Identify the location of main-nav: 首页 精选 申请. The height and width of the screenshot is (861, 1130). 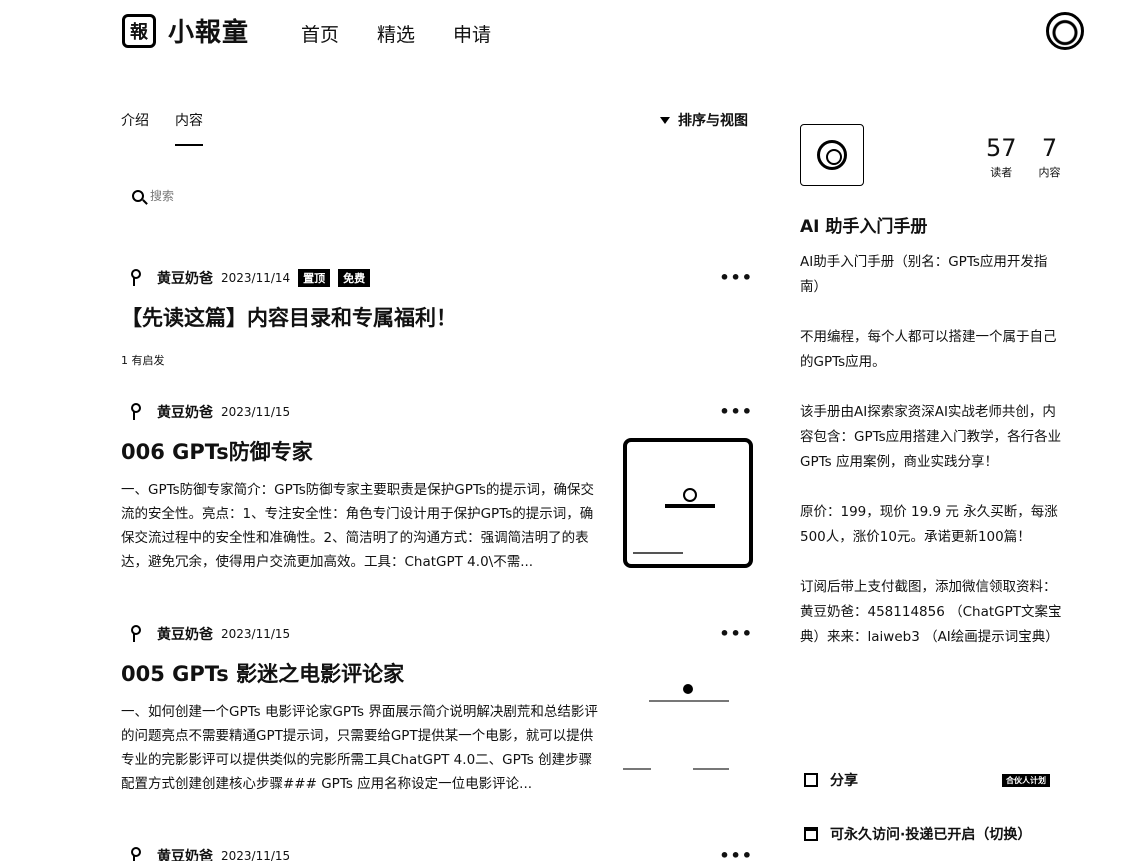
(396, 33).